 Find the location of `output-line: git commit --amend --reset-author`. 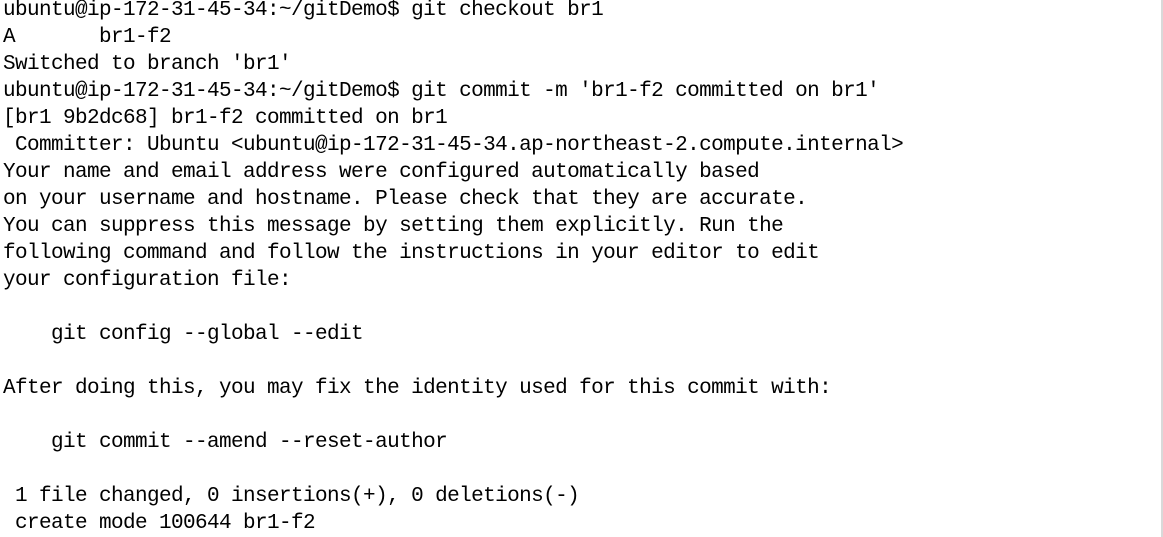

output-line: git commit --amend --reset-author is located at coordinates (225, 442).